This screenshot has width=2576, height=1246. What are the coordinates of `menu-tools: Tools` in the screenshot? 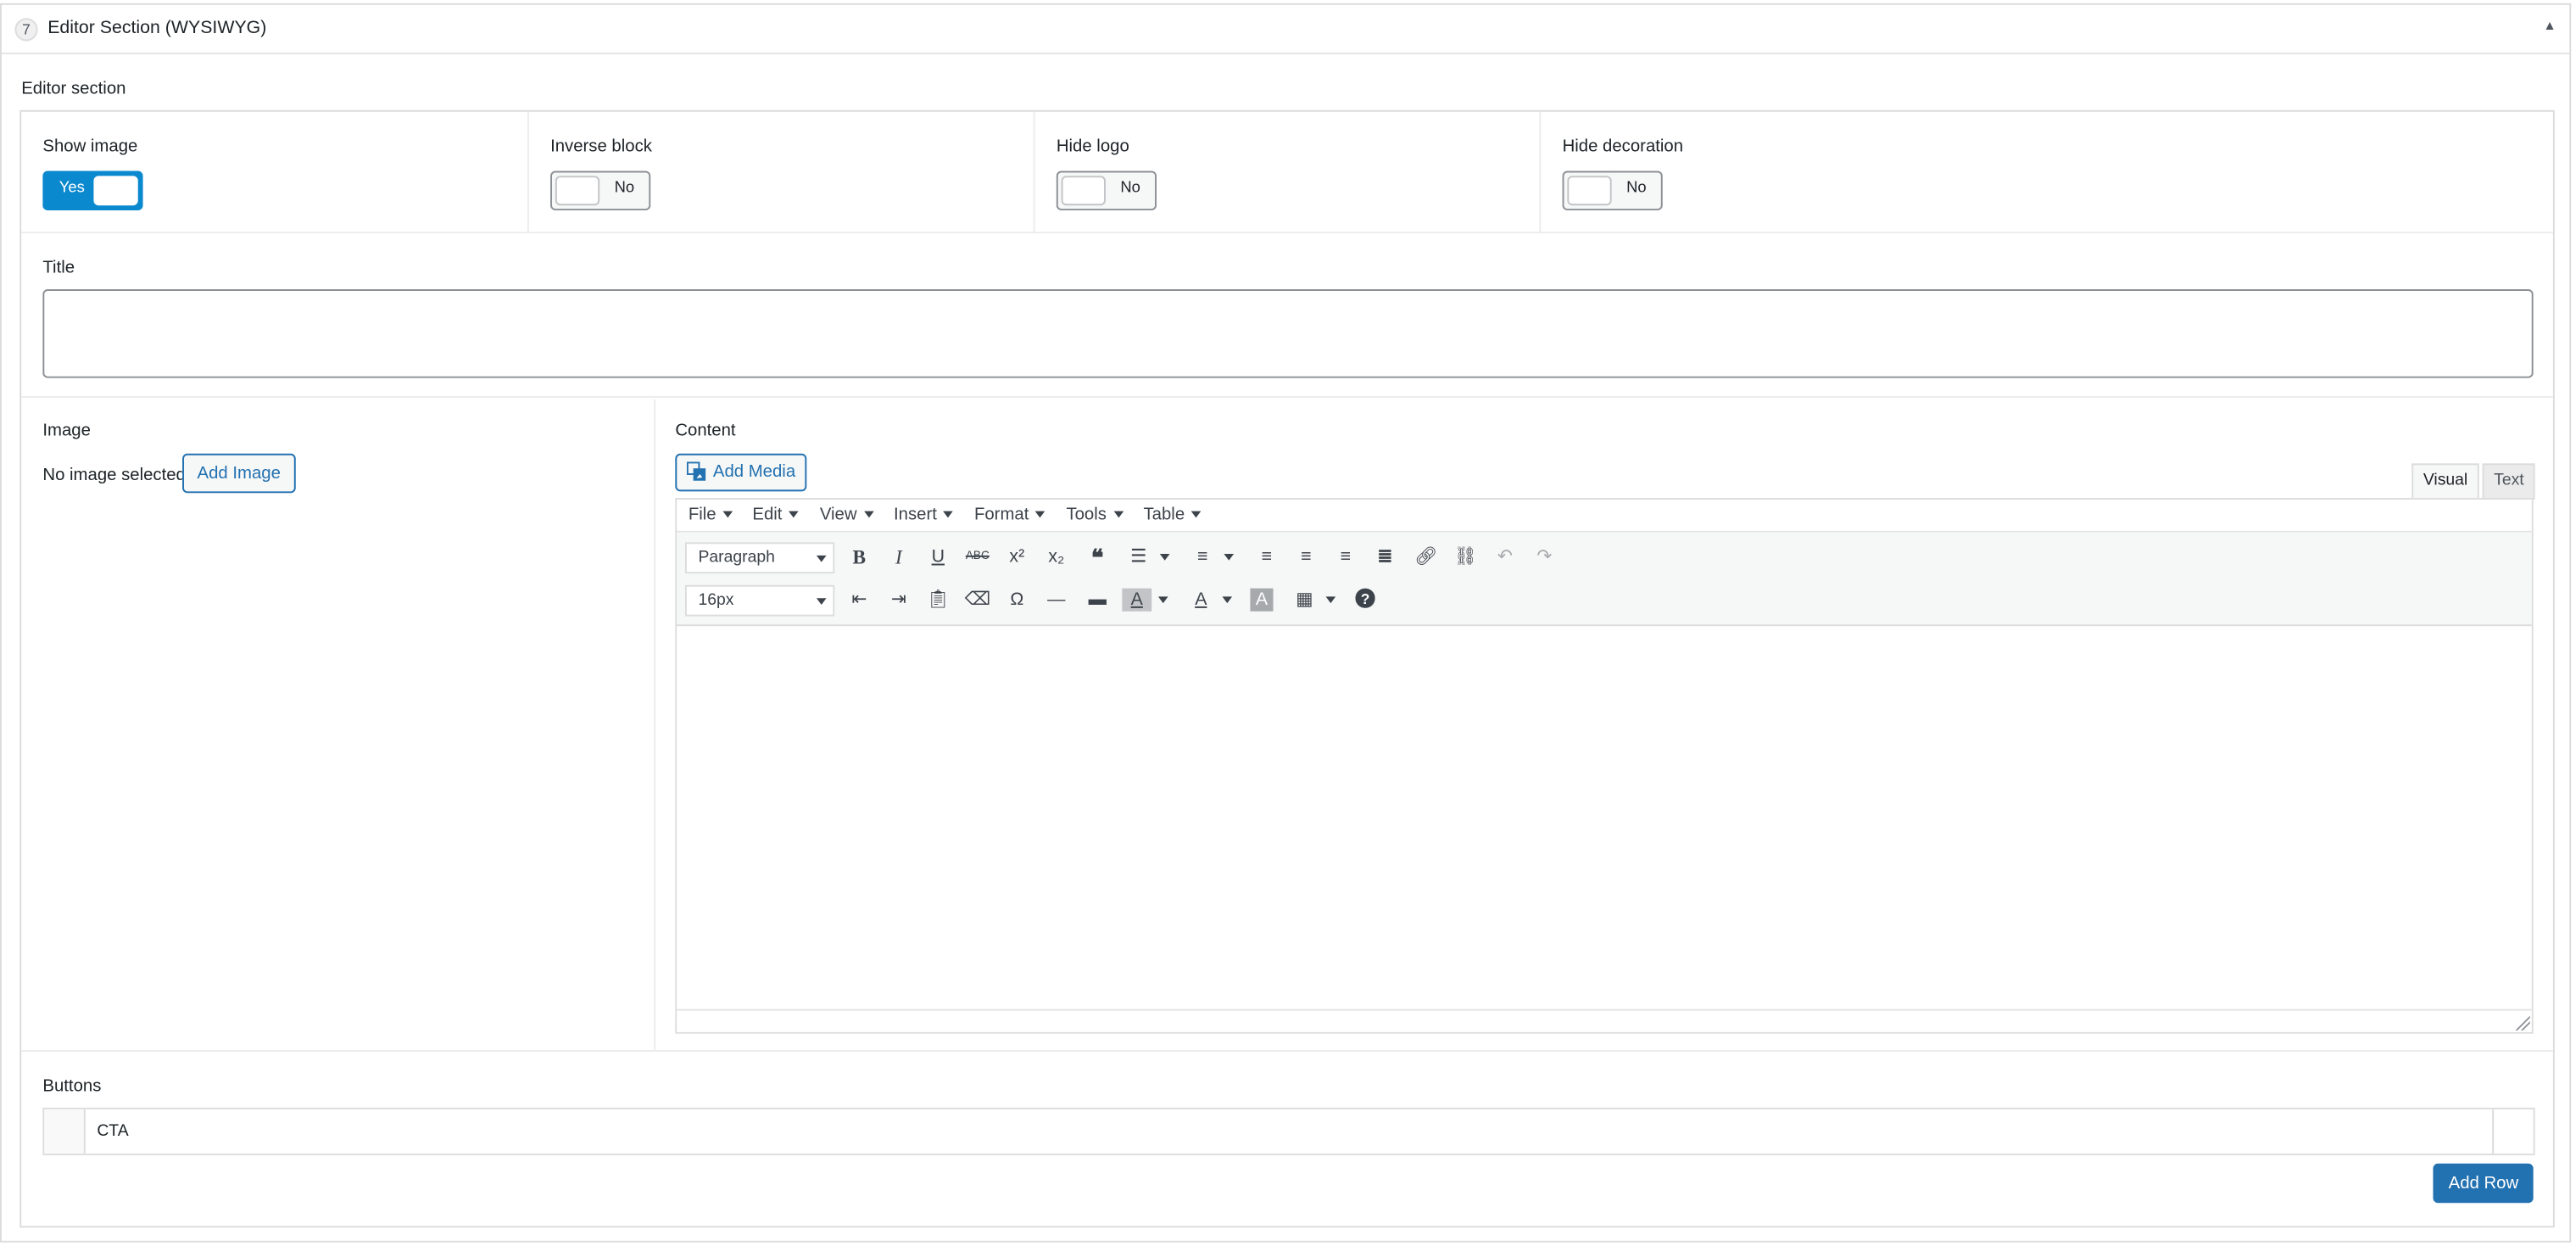 It's located at (1094, 514).